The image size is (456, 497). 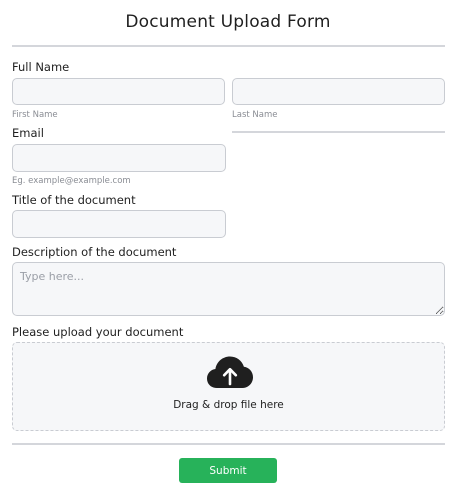 What do you see at coordinates (118, 91) in the screenshot?
I see `first-name-input` at bounding box center [118, 91].